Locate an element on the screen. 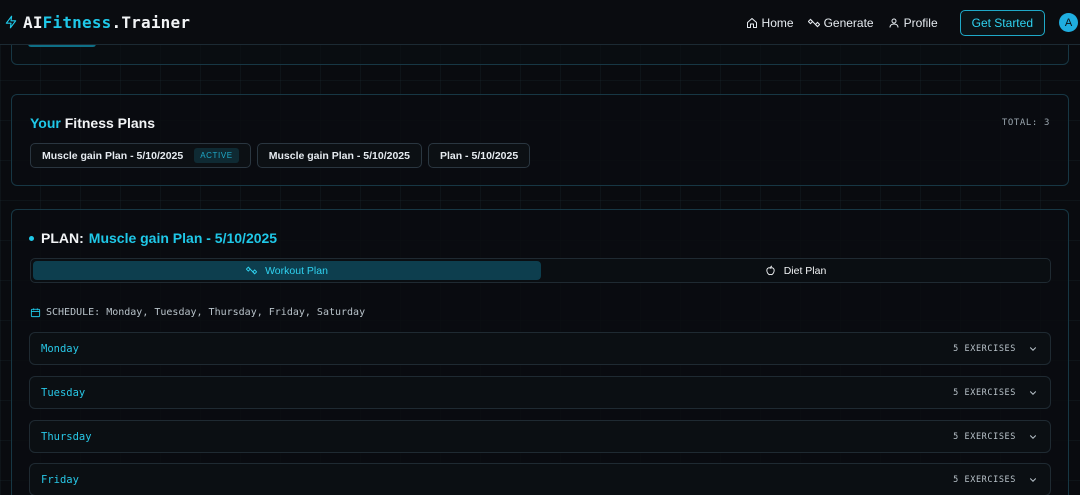  day-name: Monday is located at coordinates (60, 349).